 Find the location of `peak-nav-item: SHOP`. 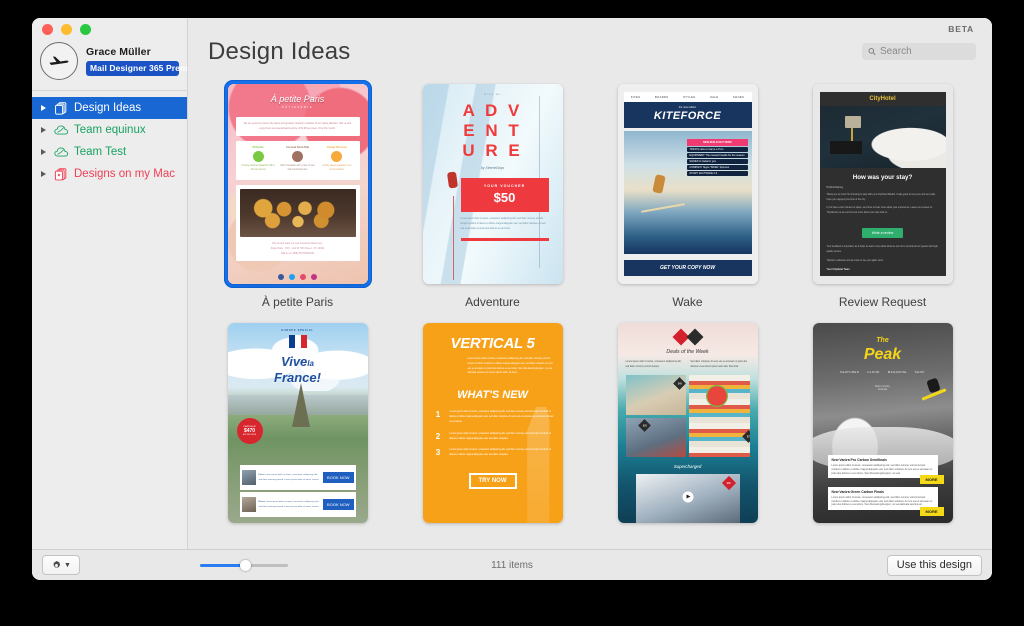

peak-nav-item: SHOP is located at coordinates (920, 372).